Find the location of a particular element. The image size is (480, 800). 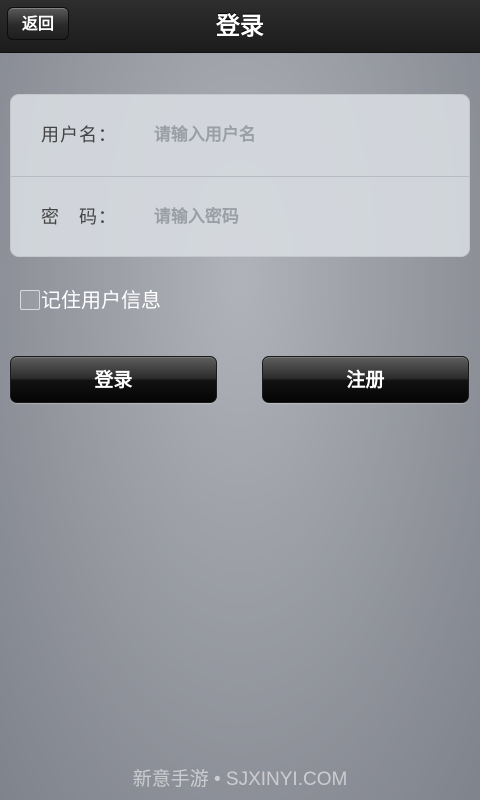

password-row: 密 码： is located at coordinates (240, 216).